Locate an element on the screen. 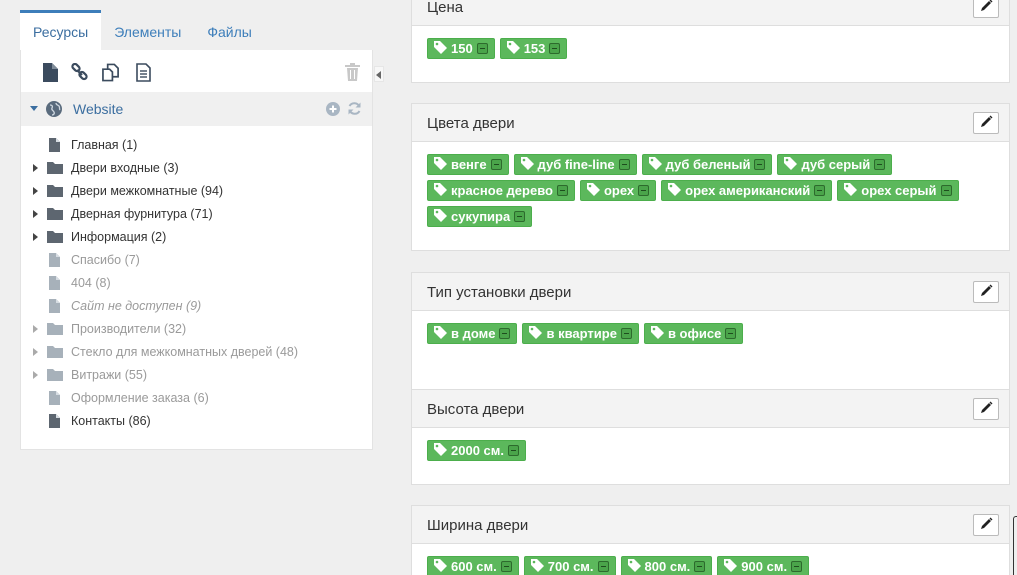 This screenshot has height=575, width=1017. option-tag: в доме is located at coordinates (472, 333).